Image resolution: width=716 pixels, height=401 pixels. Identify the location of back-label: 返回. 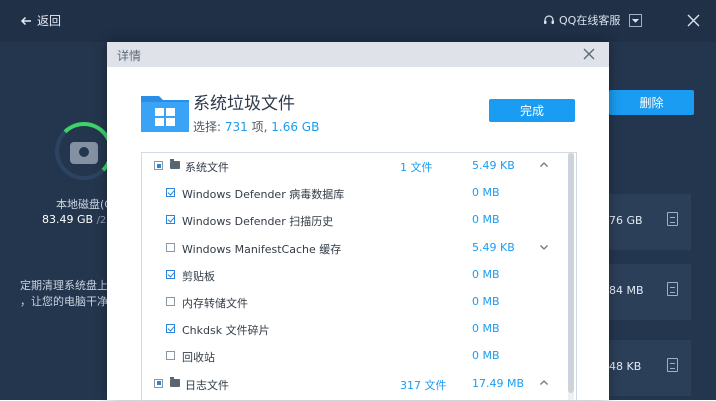
(49, 21).